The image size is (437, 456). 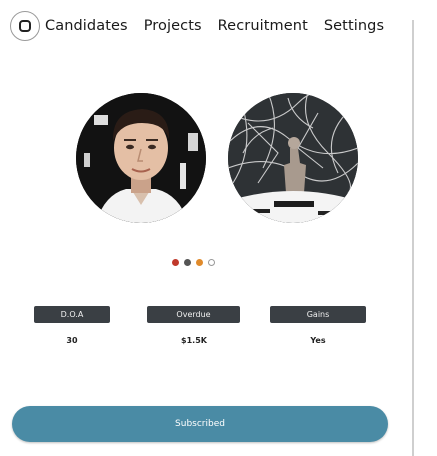 What do you see at coordinates (214, 26) in the screenshot?
I see `nav-menu: Candidates Projects Recruitment Settings` at bounding box center [214, 26].